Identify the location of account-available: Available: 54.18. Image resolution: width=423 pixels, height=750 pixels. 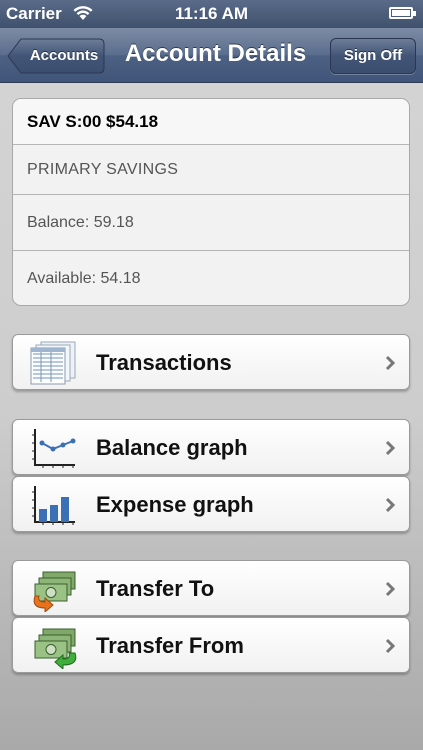
(84, 278).